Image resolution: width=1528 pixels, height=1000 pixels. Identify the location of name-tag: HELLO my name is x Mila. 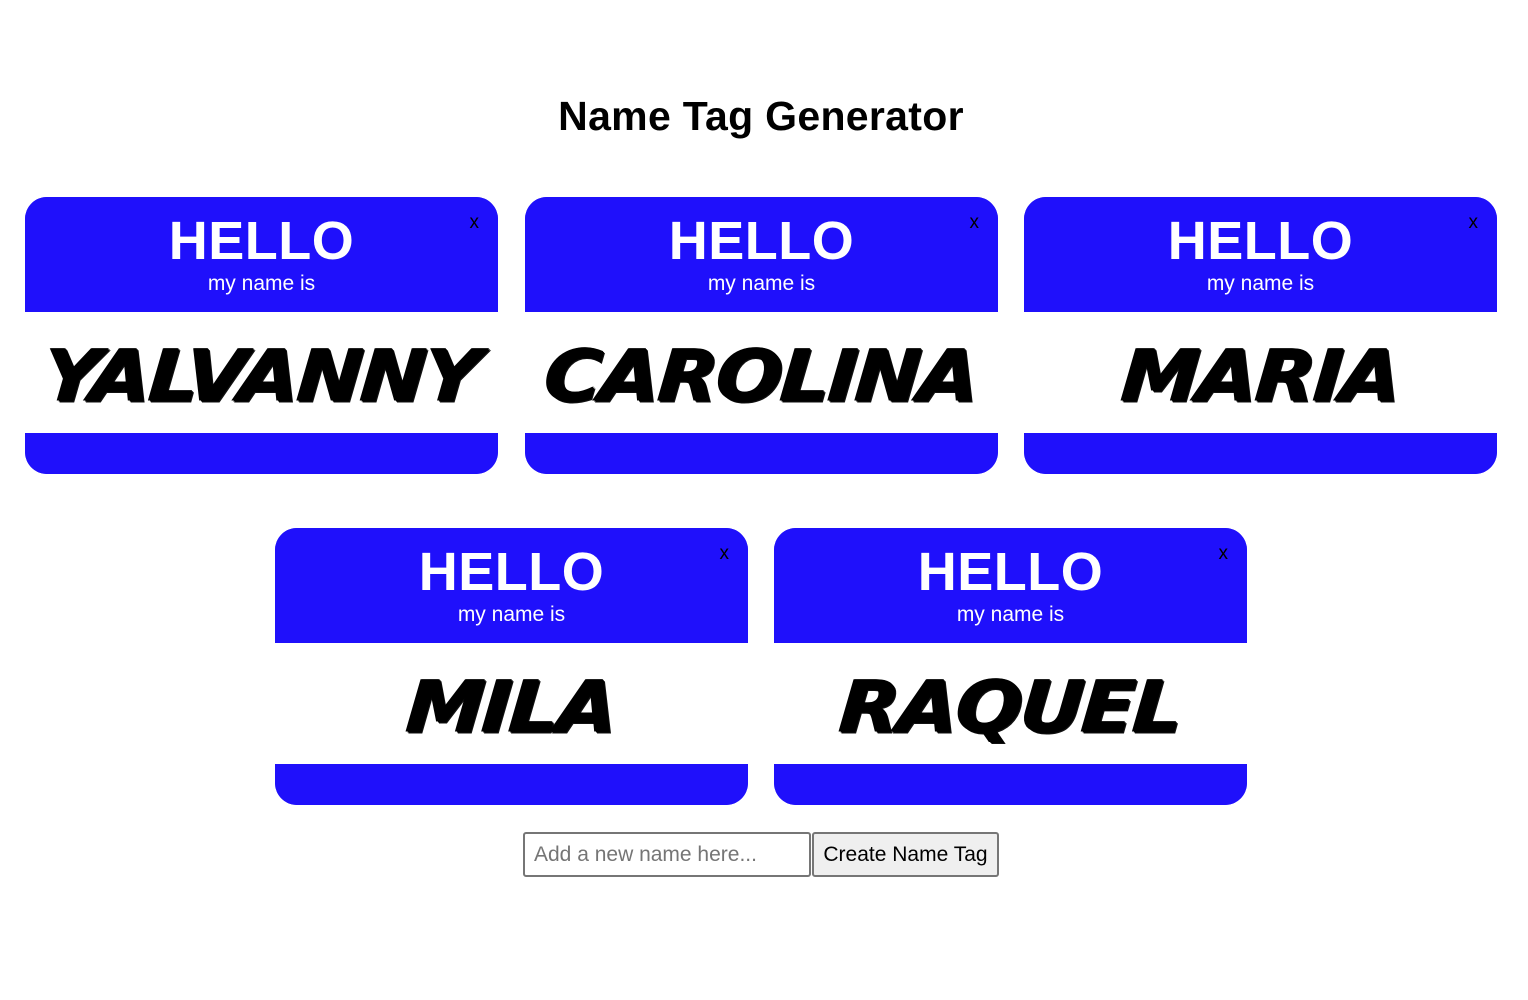
(511, 666).